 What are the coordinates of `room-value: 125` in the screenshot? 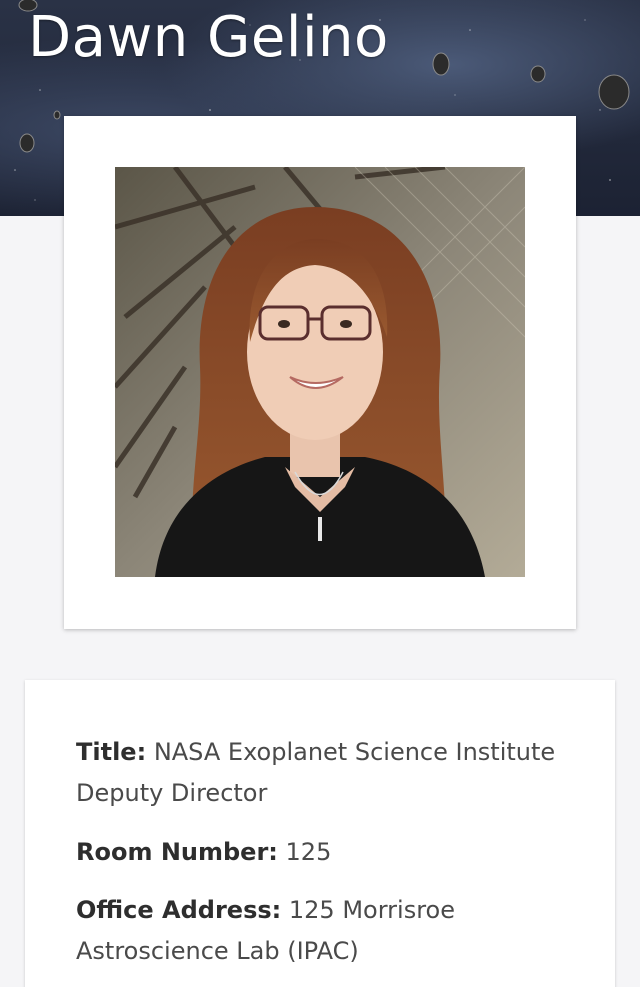 It's located at (308, 852).